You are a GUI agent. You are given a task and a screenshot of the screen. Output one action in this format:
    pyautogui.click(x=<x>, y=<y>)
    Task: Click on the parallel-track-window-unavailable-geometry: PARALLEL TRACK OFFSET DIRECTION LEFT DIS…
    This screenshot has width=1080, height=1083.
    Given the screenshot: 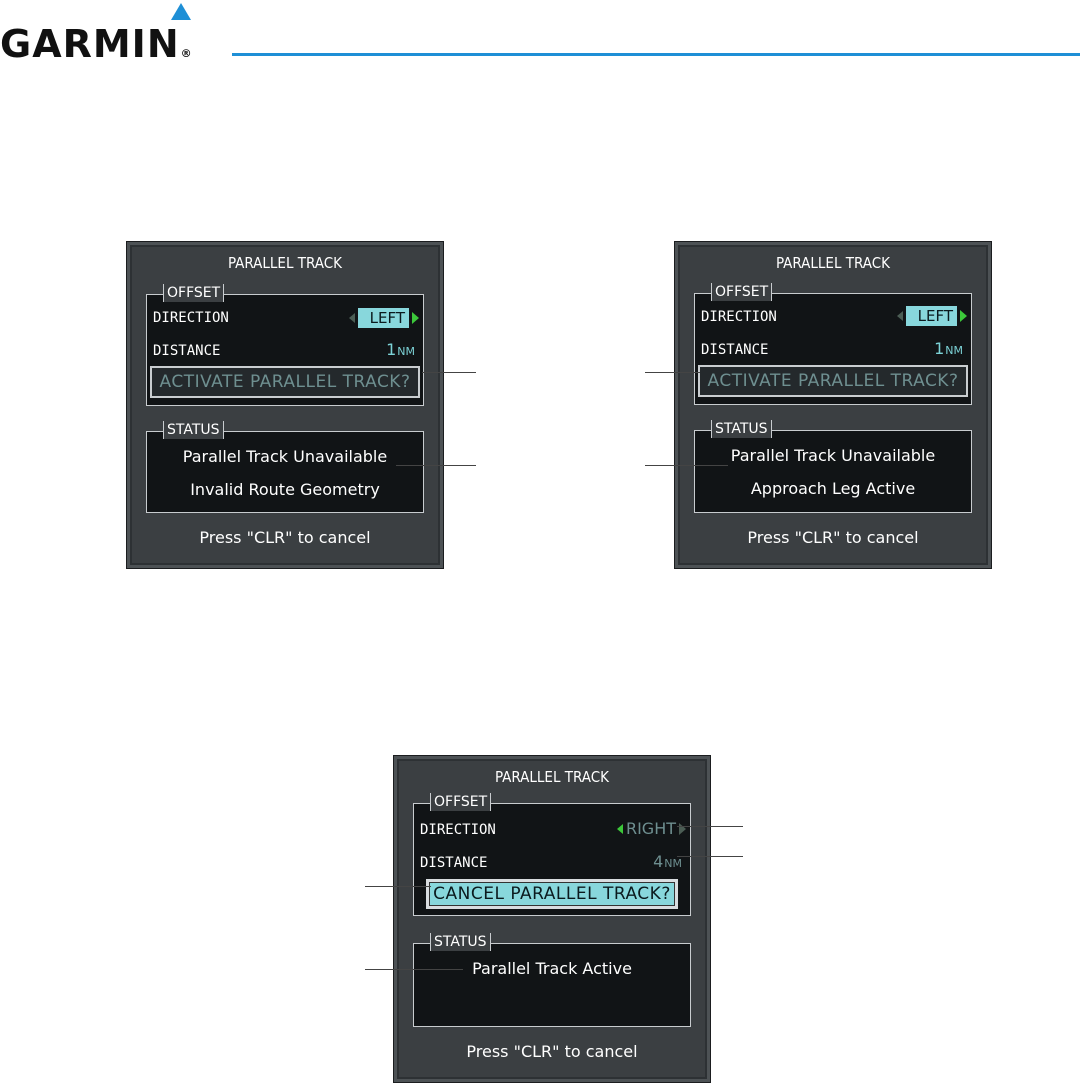 What is the action you would take?
    pyautogui.click(x=285, y=405)
    